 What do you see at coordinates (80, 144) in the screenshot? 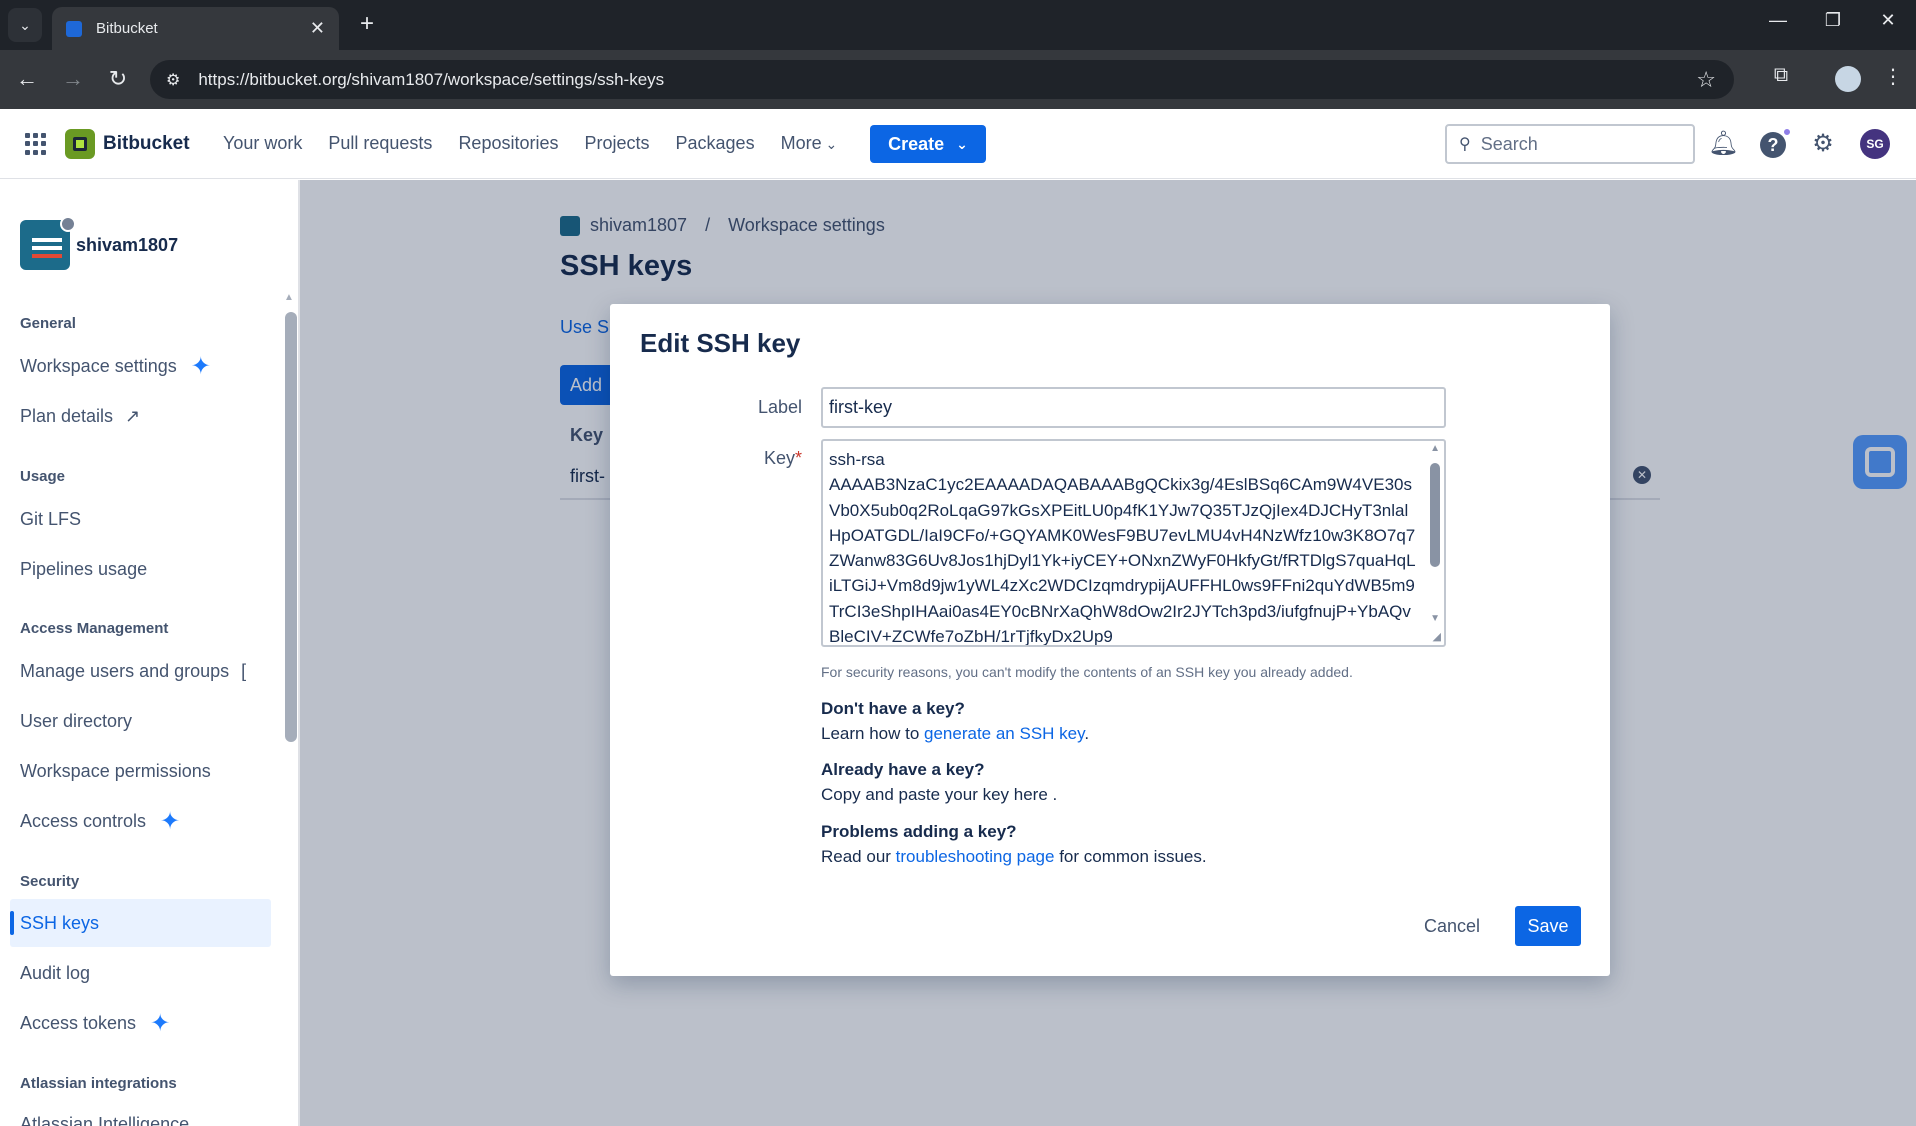
I see `bitbucket-logo-icon` at bounding box center [80, 144].